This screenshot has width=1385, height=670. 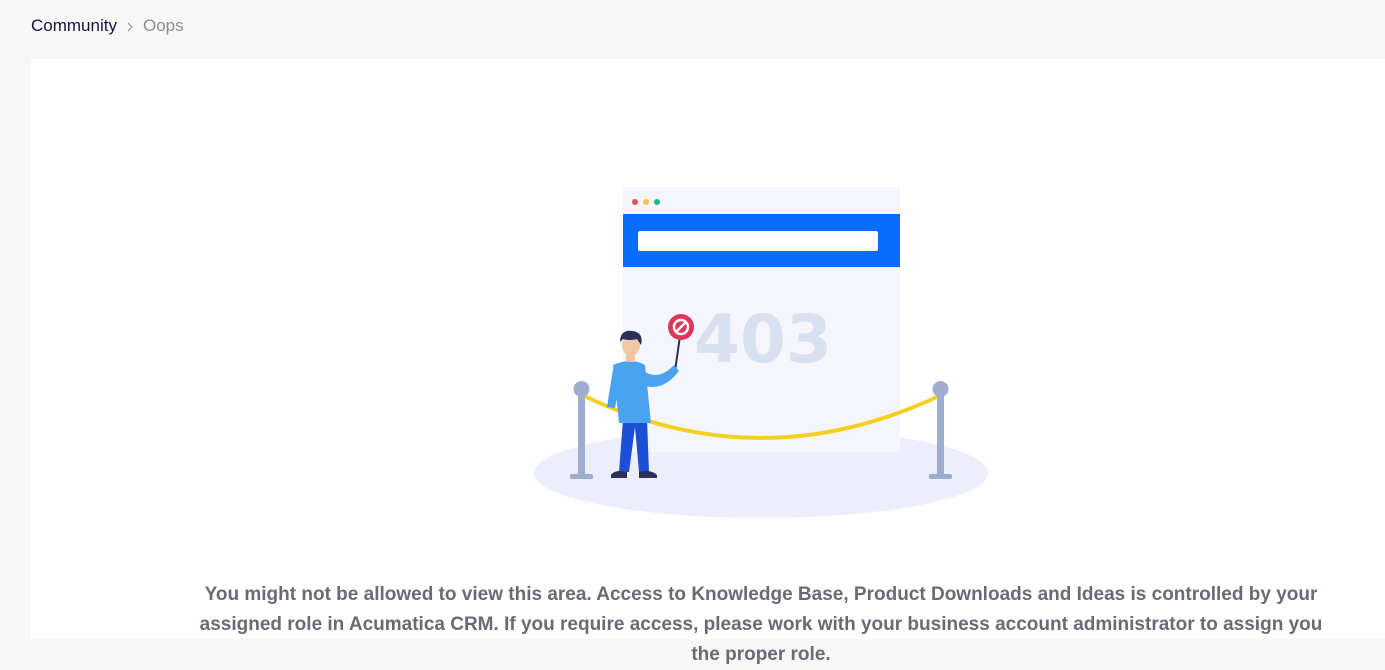 I want to click on no-entry-sign-icon, so click(x=681, y=327).